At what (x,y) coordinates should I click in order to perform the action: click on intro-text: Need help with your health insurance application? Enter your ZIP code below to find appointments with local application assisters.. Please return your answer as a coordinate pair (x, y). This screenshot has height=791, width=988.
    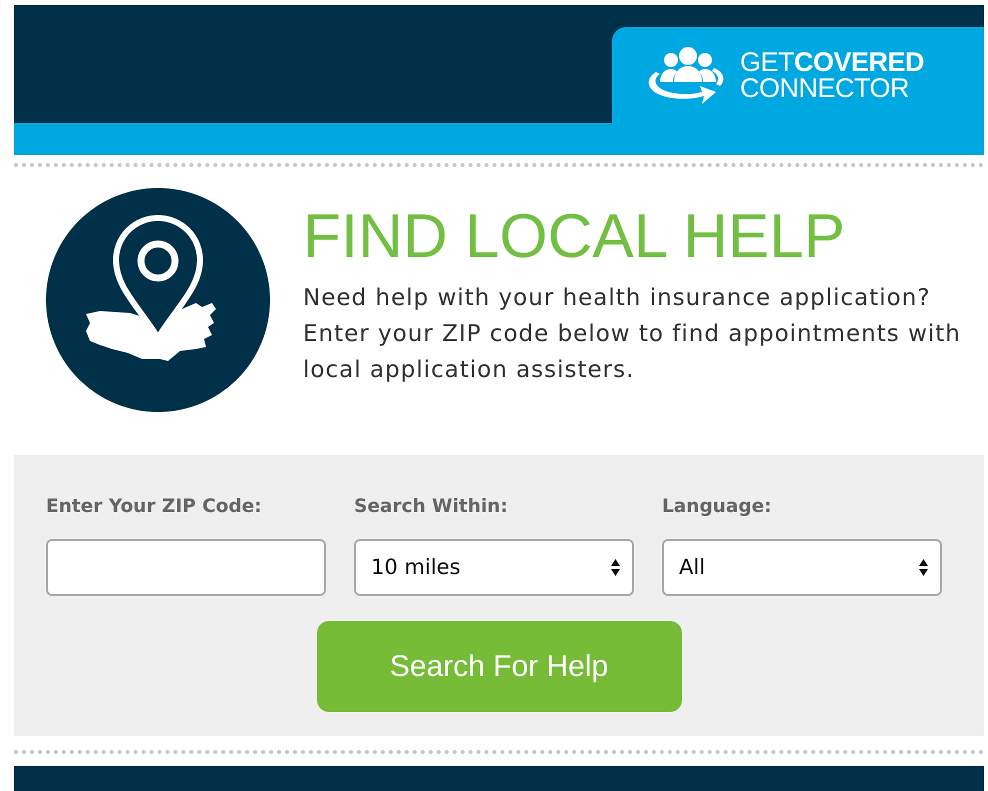
    Looking at the image, I should click on (632, 334).